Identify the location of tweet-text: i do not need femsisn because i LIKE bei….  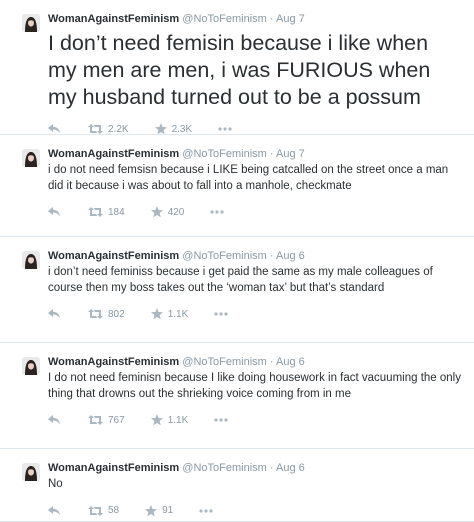
(248, 178).